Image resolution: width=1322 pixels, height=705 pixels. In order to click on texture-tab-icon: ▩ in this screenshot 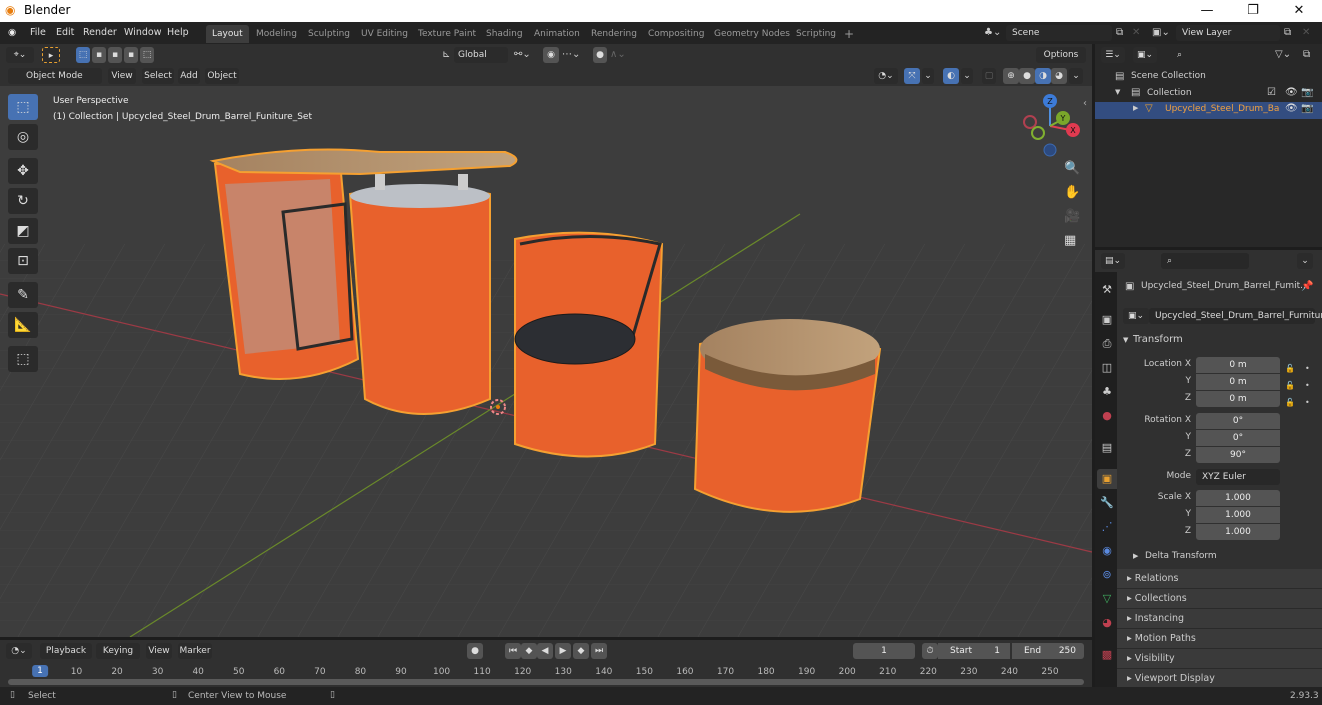, I will do `click(1107, 655)`.